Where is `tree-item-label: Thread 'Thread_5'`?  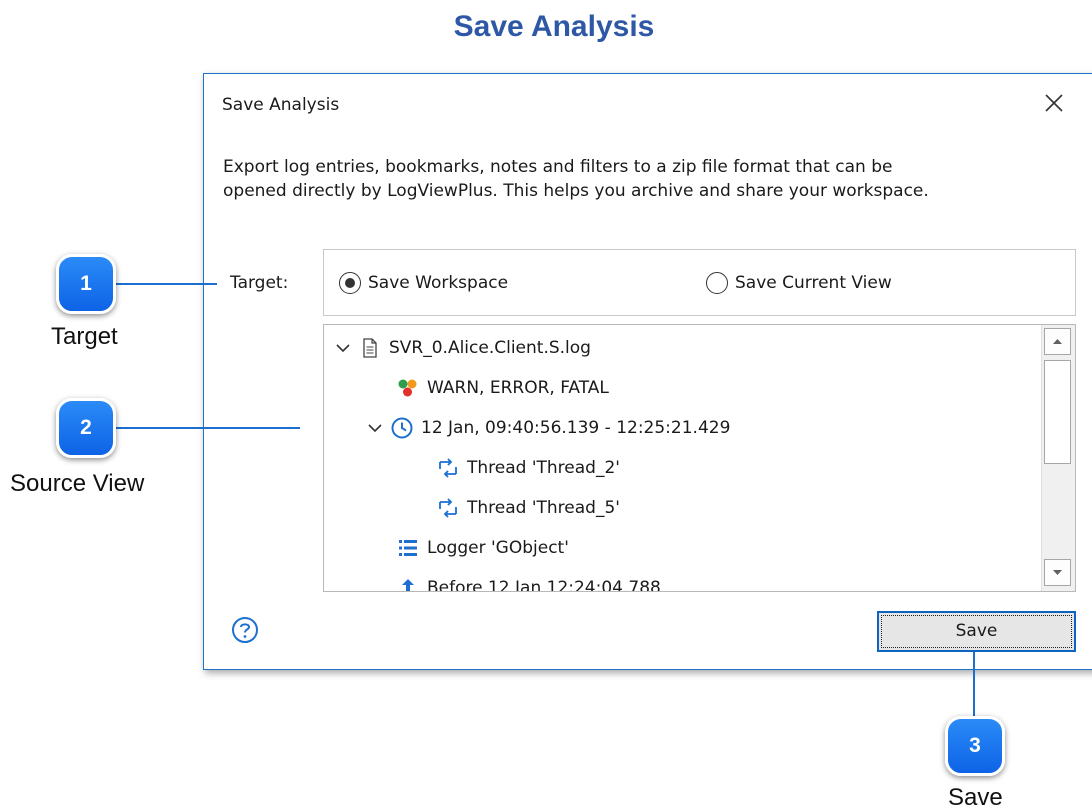
tree-item-label: Thread 'Thread_5' is located at coordinates (543, 508).